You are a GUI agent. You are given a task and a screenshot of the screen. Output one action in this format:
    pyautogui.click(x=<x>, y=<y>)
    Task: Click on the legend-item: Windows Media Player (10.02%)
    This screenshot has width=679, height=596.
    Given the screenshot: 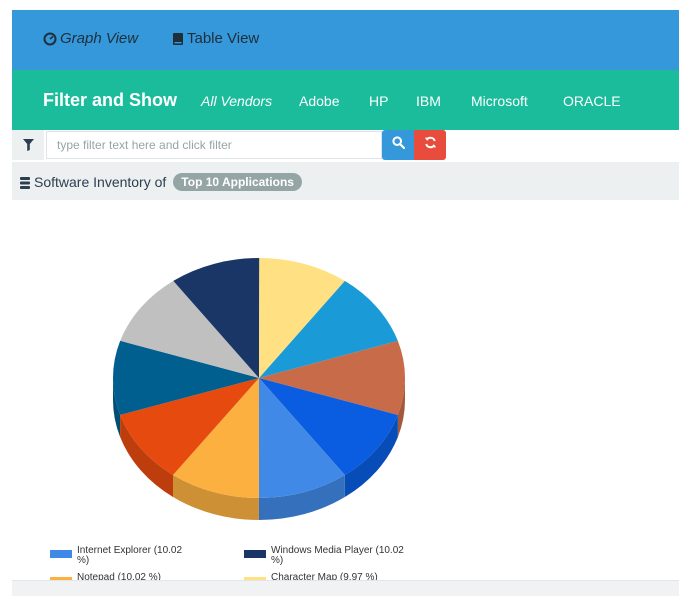 What is the action you would take?
    pyautogui.click(x=337, y=556)
    